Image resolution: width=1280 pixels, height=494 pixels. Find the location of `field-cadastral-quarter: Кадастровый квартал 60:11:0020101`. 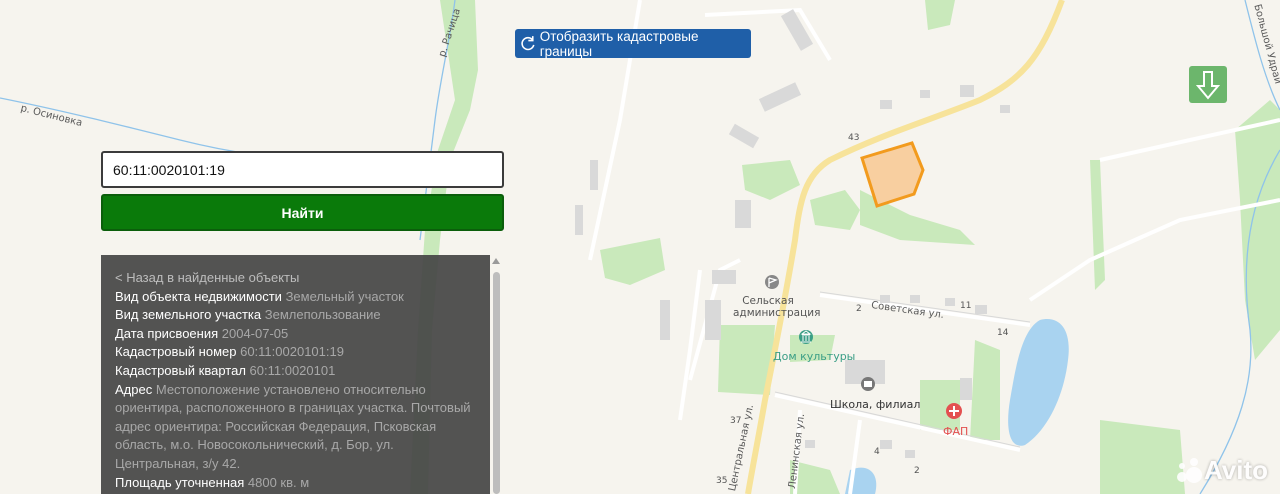

field-cadastral-quarter: Кадастровый квартал 60:11:0020101 is located at coordinates (295, 371).